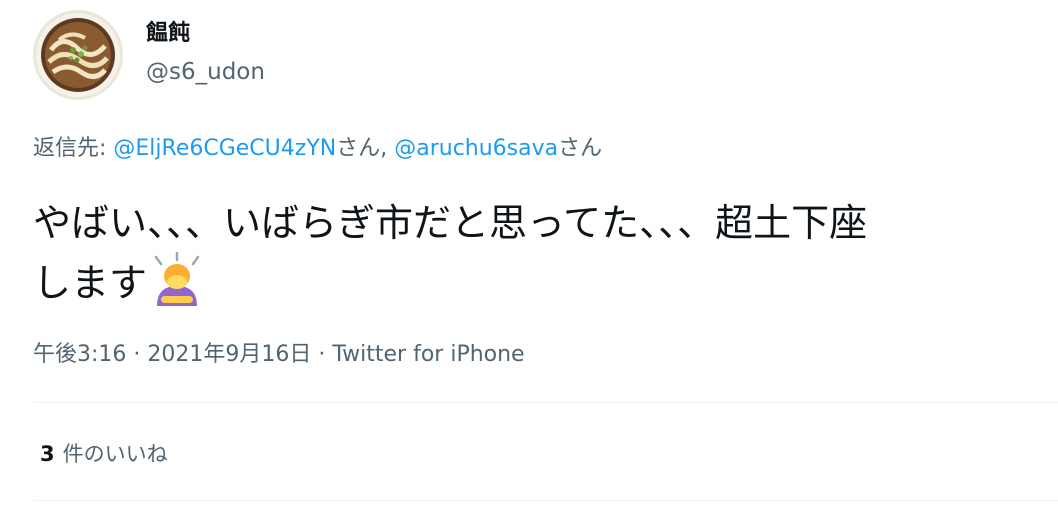 The image size is (1058, 510). What do you see at coordinates (545, 282) in the screenshot?
I see `tweet-line-2: します` at bounding box center [545, 282].